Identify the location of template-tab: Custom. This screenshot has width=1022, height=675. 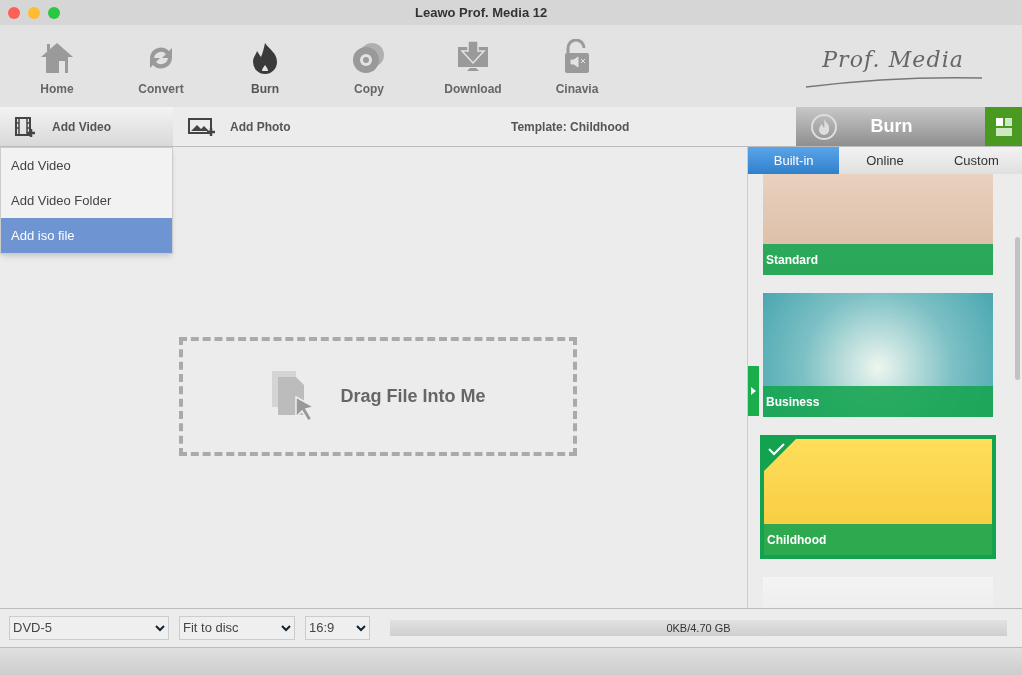
(976, 160).